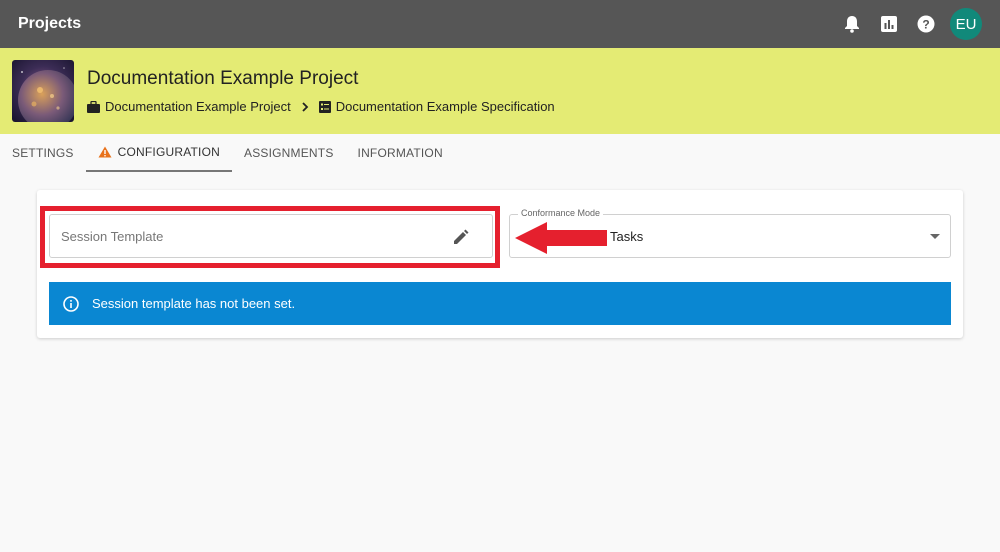 This screenshot has height=552, width=1000. I want to click on tab-assignments: ASSIGNMENTS, so click(289, 153).